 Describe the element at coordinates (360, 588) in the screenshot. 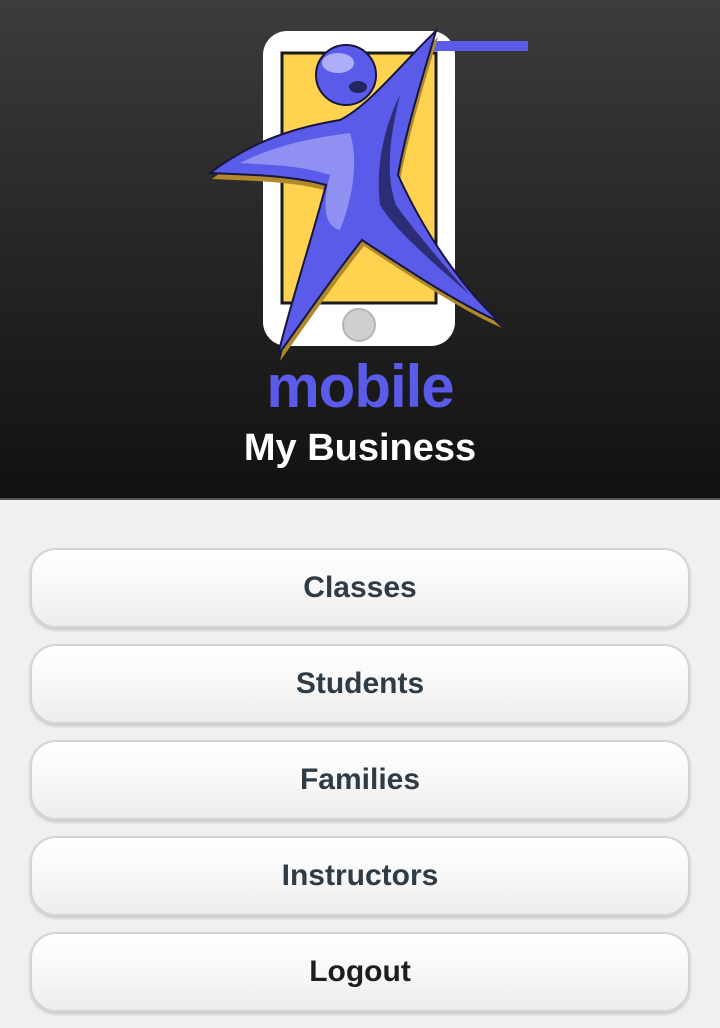

I see `classes-button: Classes` at that location.